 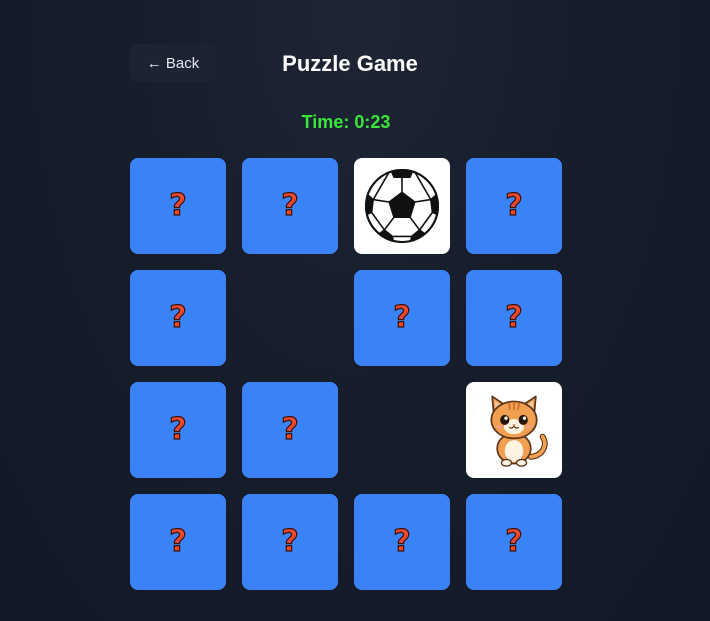 I want to click on card-16: ?, so click(x=514, y=542).